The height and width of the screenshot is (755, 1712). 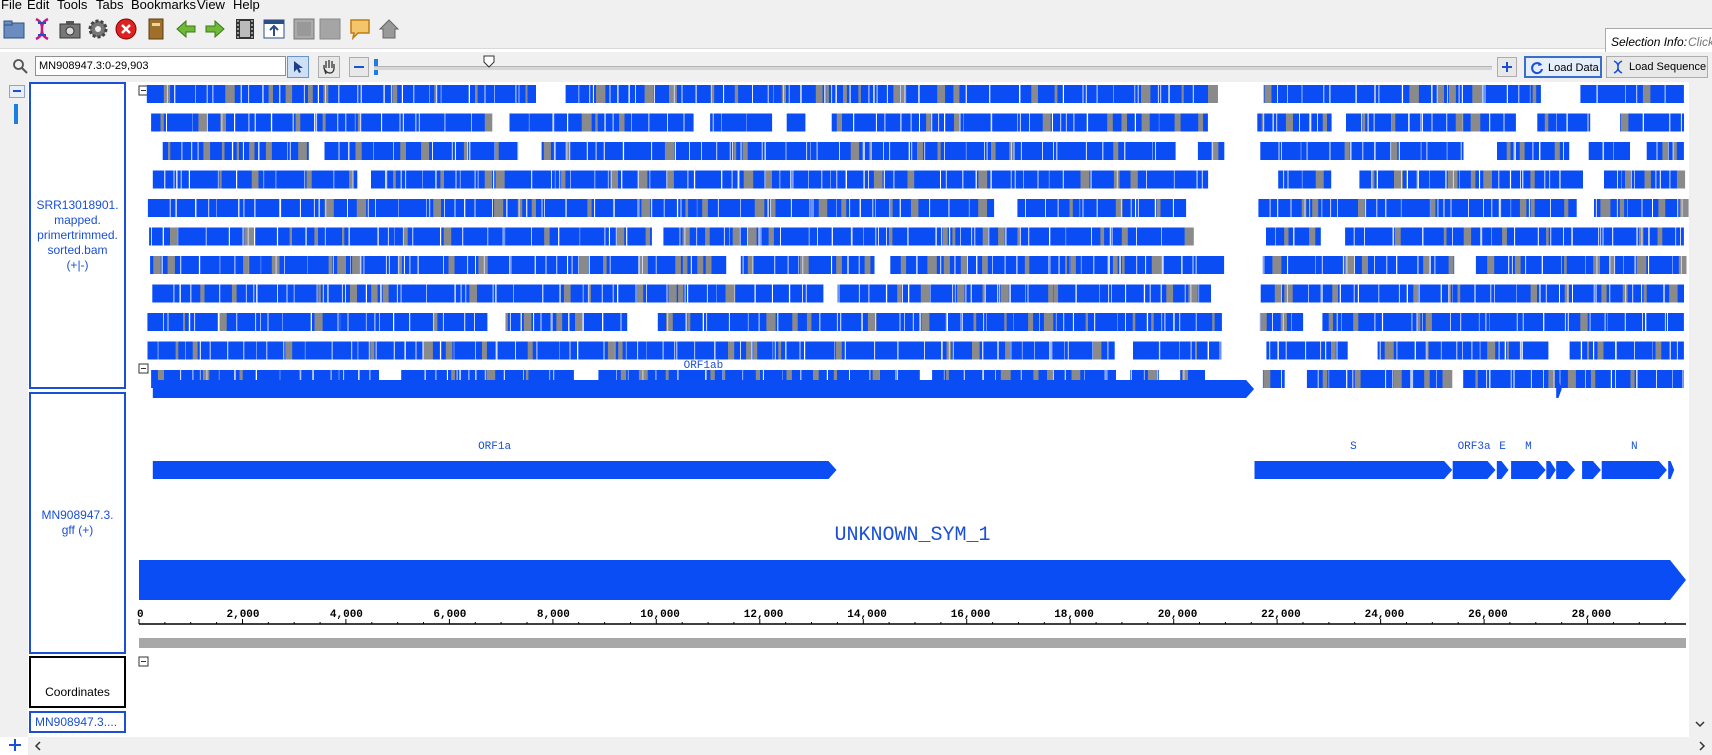 I want to click on scroll-left-icon, so click(x=38, y=746).